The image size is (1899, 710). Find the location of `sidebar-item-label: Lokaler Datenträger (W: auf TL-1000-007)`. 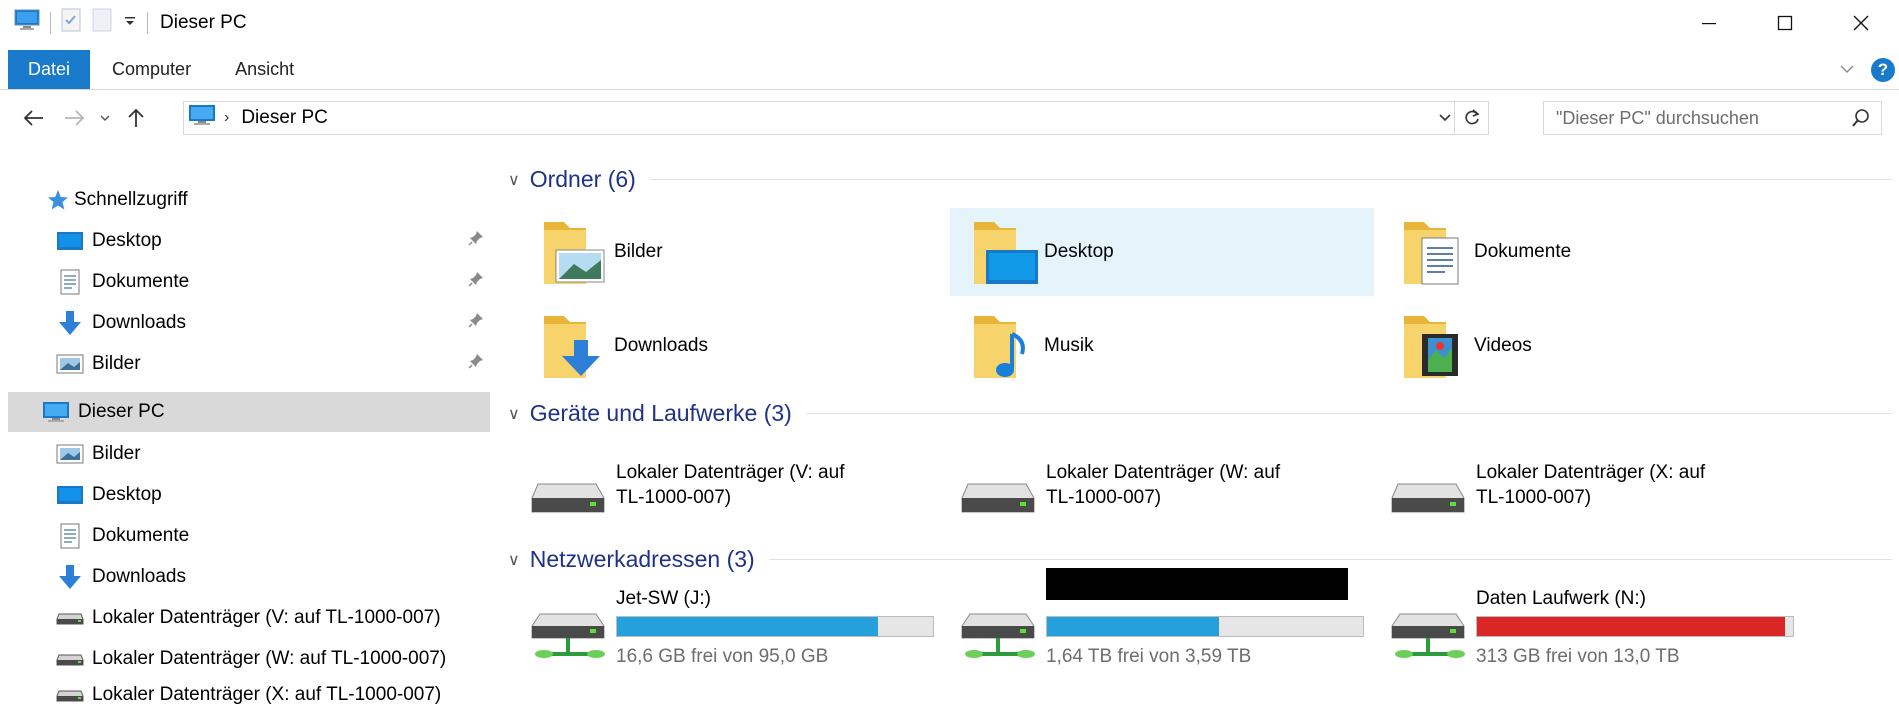

sidebar-item-label: Lokaler Datenträger (W: auf TL-1000-007) is located at coordinates (269, 658).